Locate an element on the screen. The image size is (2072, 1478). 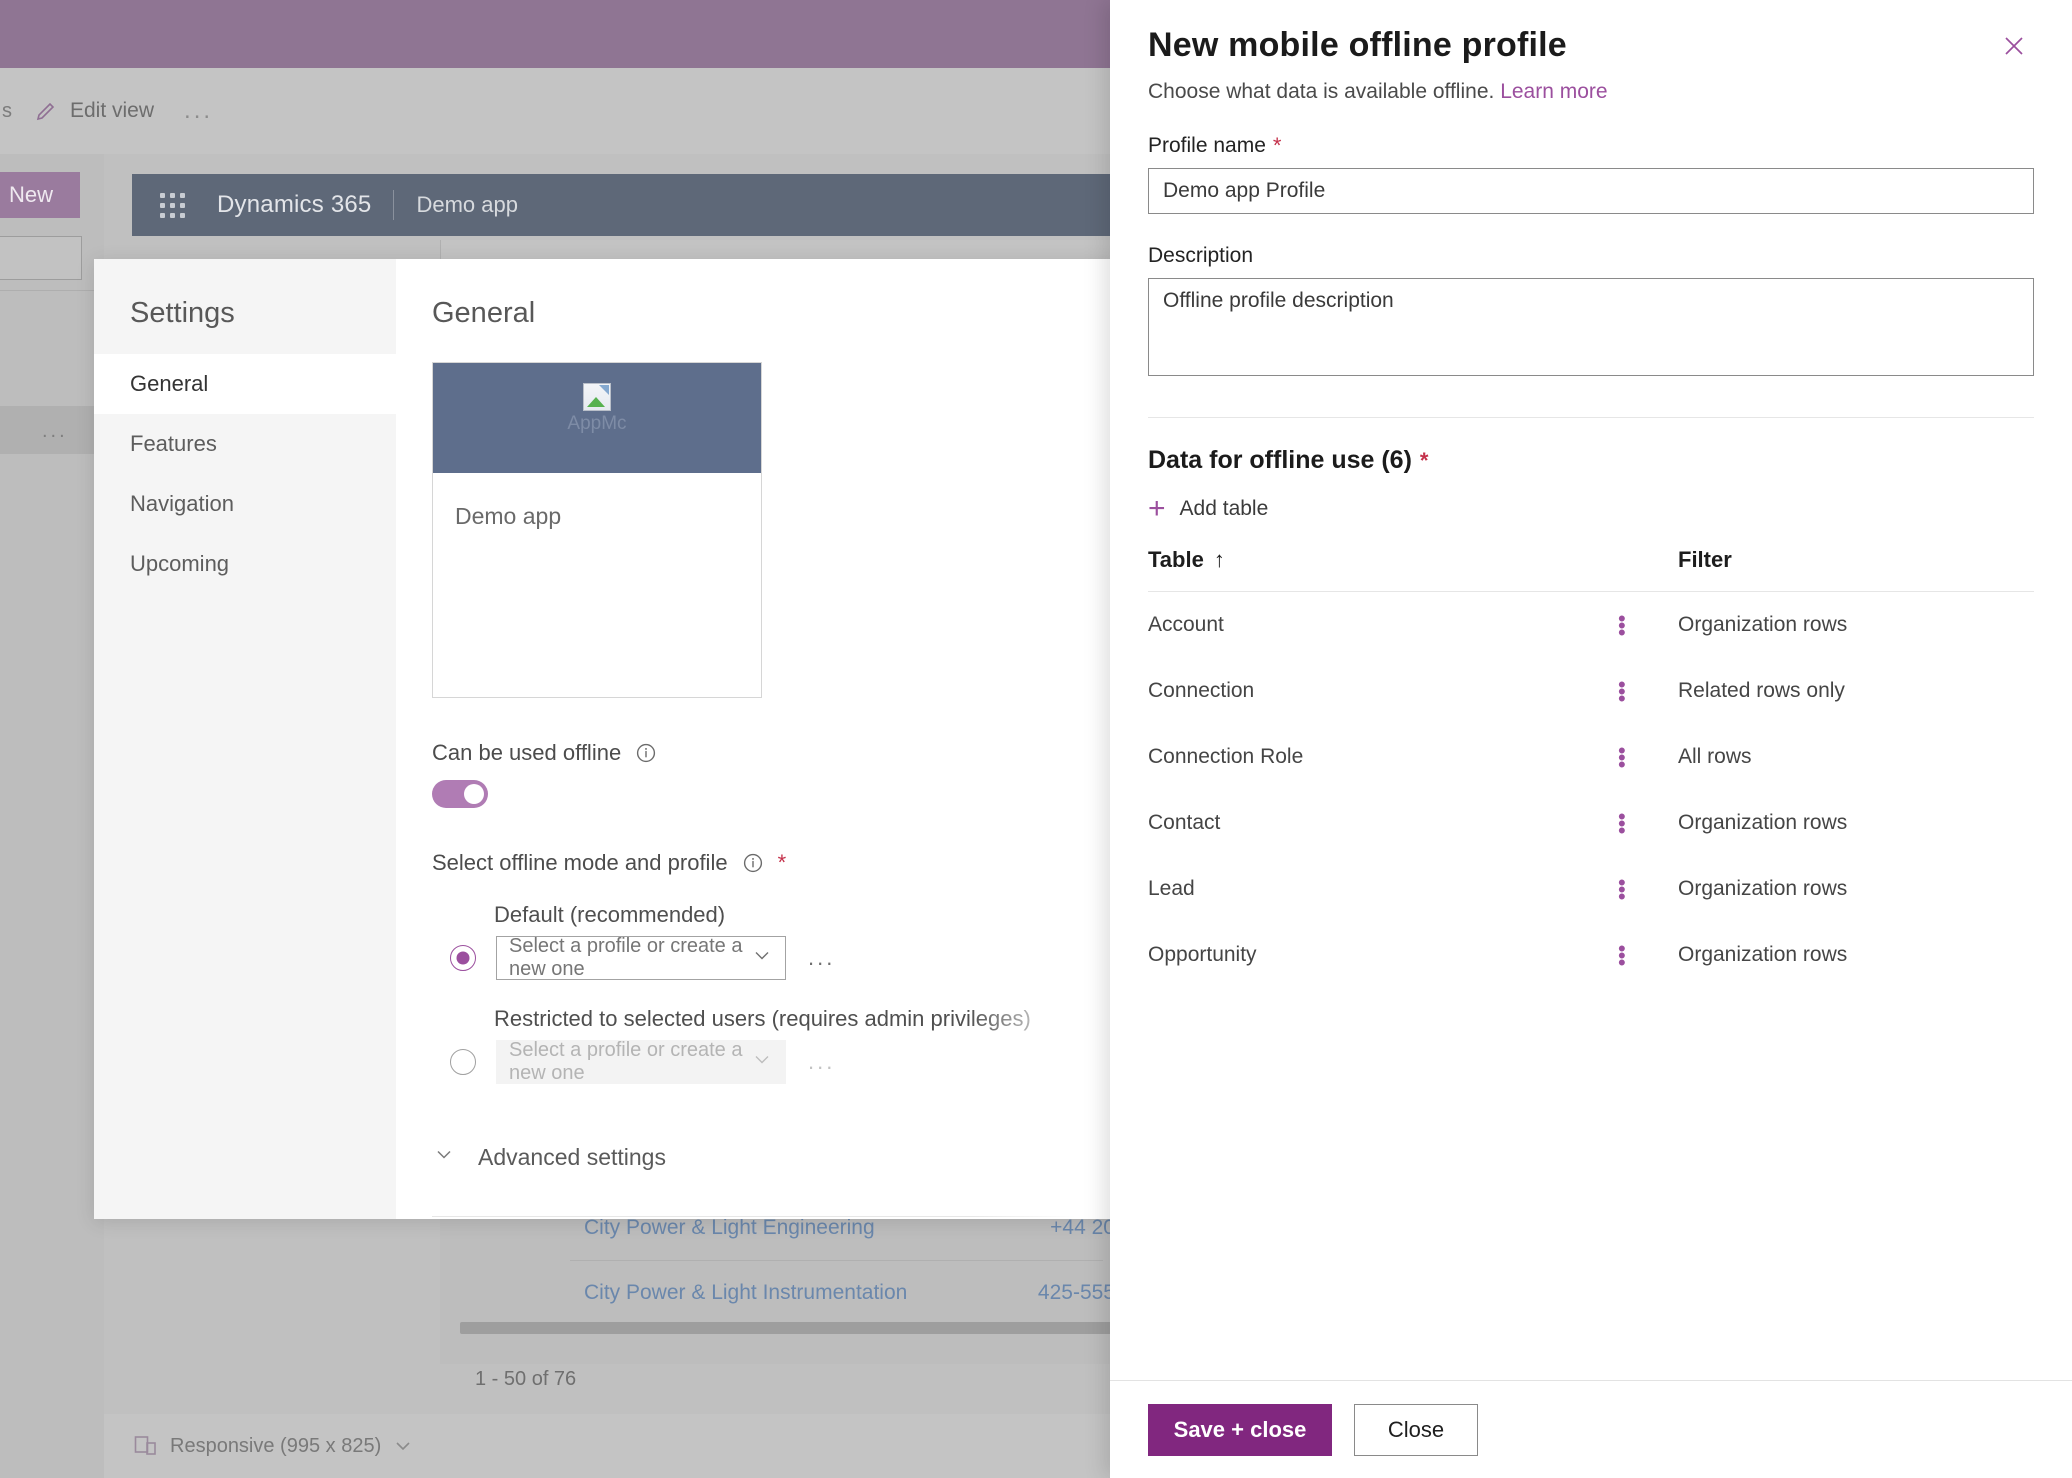
rail-divider is located at coordinates (52, 290).